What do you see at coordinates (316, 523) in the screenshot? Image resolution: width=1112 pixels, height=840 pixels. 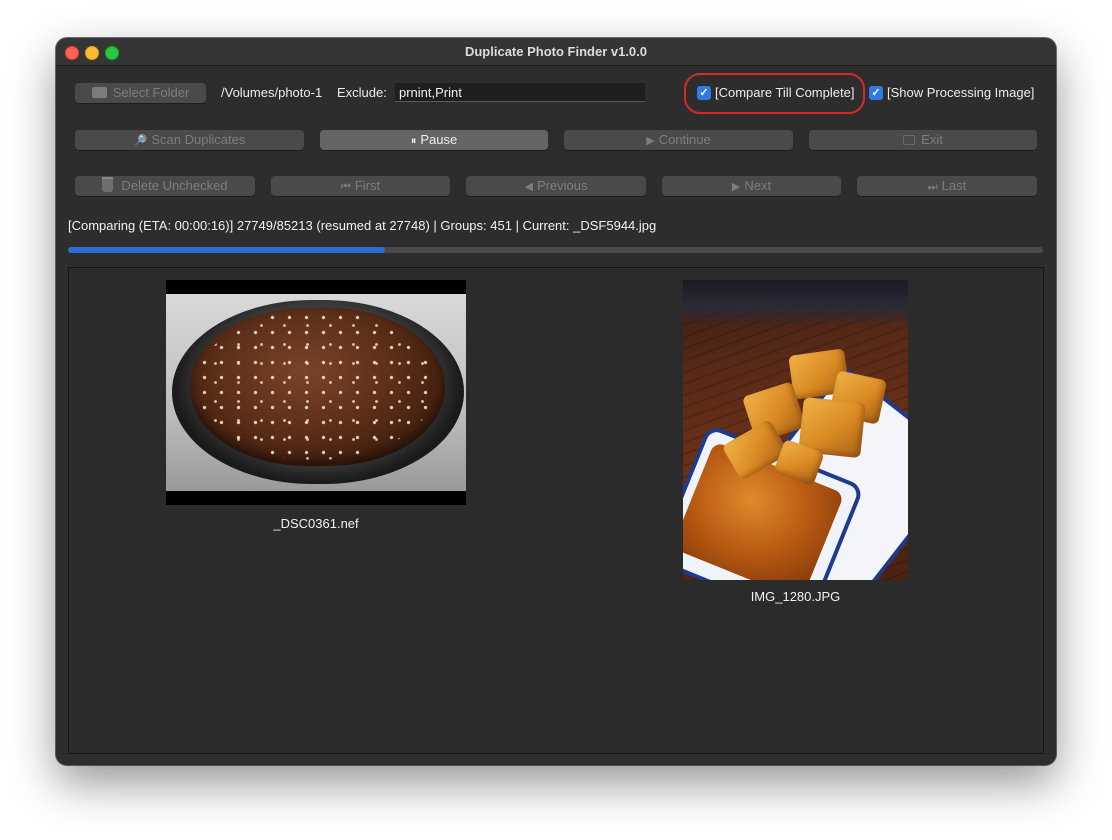 I see `photo-caption-1: _DSC0361.nef` at bounding box center [316, 523].